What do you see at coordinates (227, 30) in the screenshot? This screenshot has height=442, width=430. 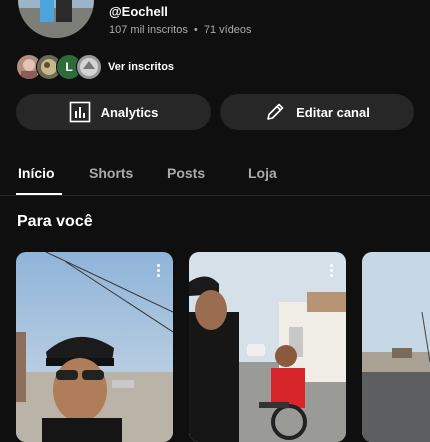 I see `video-count: 71 vídeos` at bounding box center [227, 30].